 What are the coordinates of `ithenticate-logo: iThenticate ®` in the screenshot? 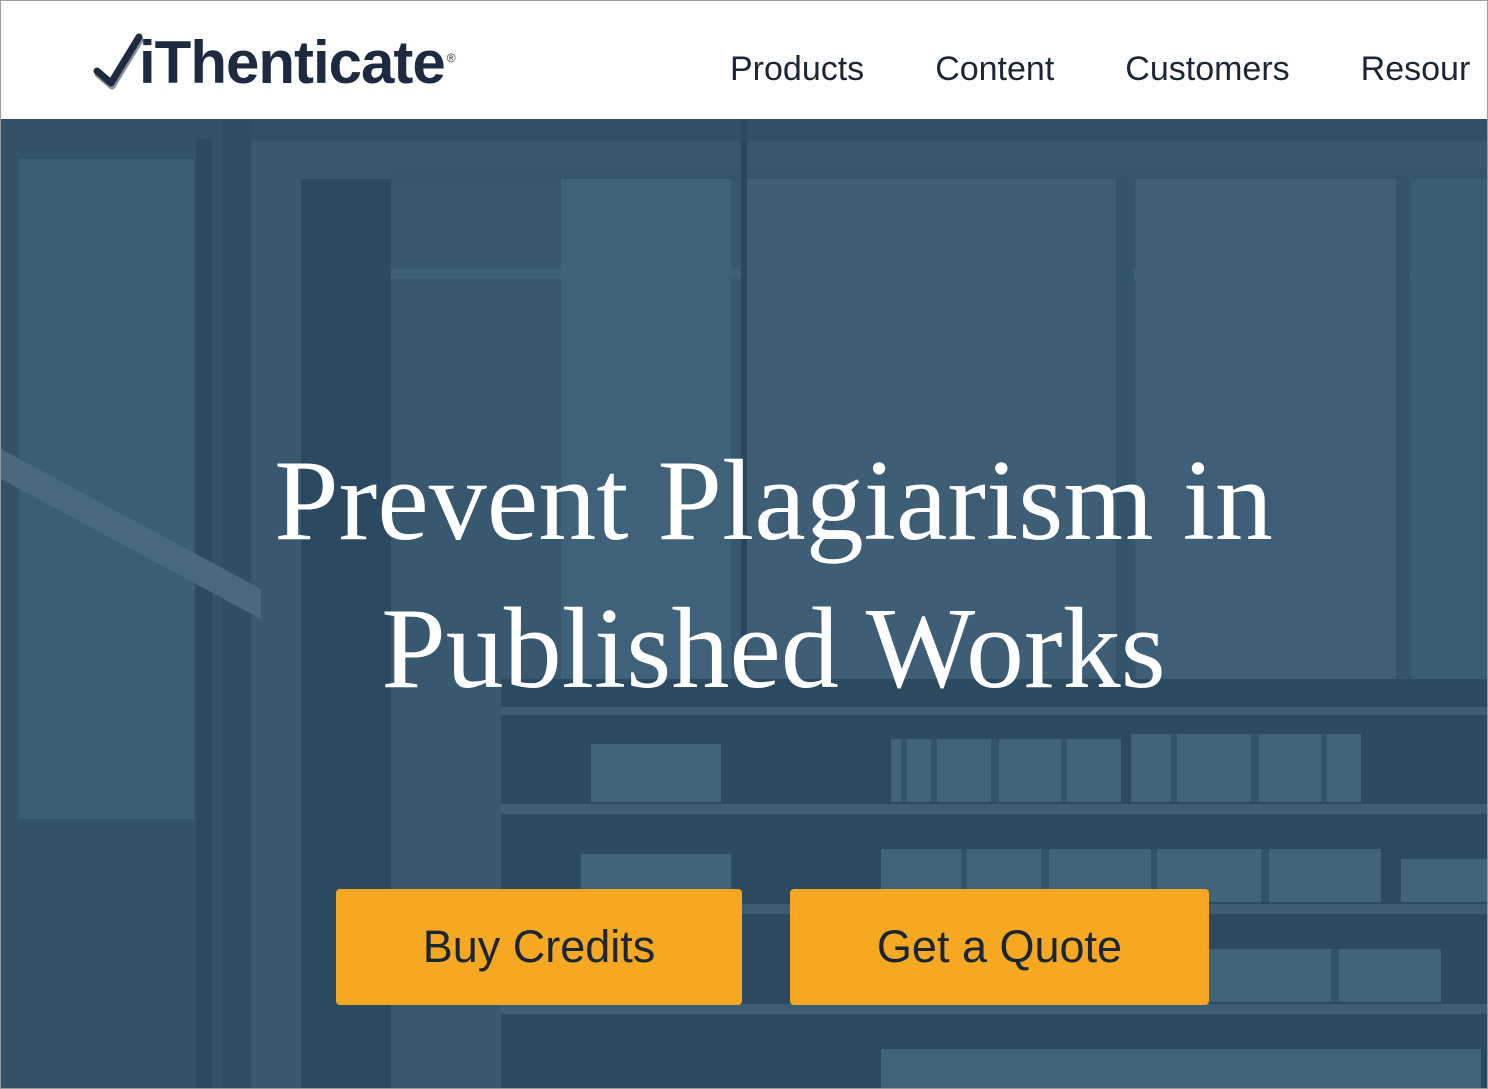 It's located at (274, 63).